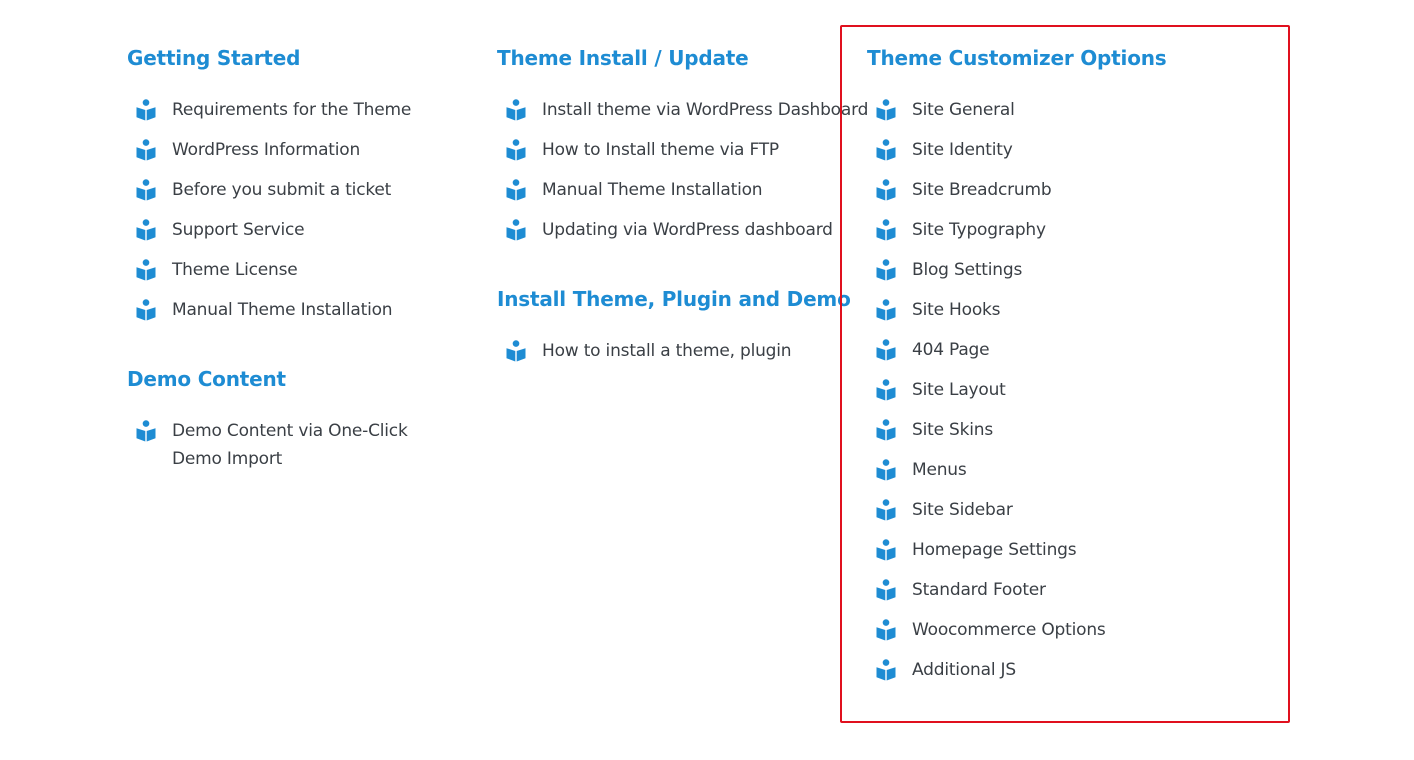  I want to click on list-item: Site Breadcrumb, so click(1046, 190).